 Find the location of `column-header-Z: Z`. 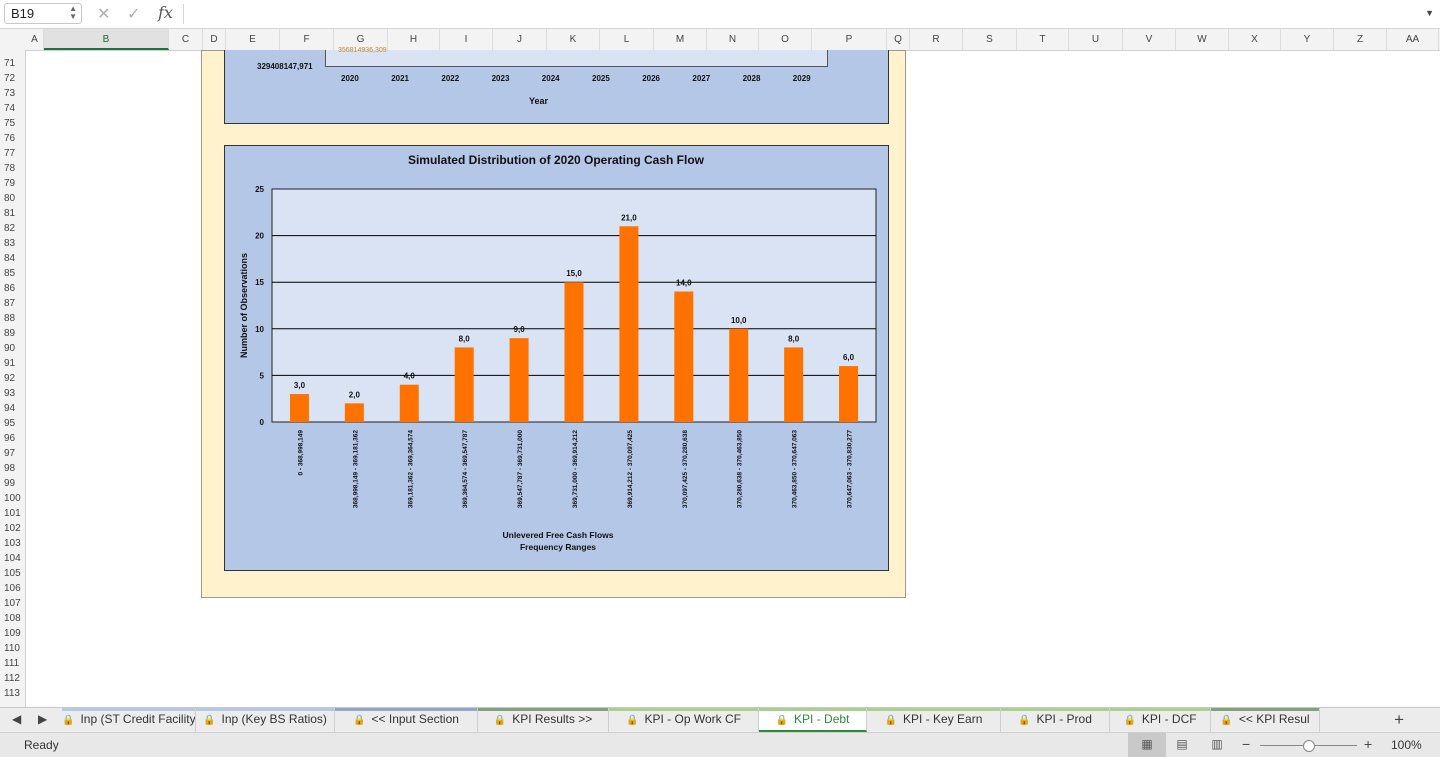

column-header-Z: Z is located at coordinates (1360, 39).